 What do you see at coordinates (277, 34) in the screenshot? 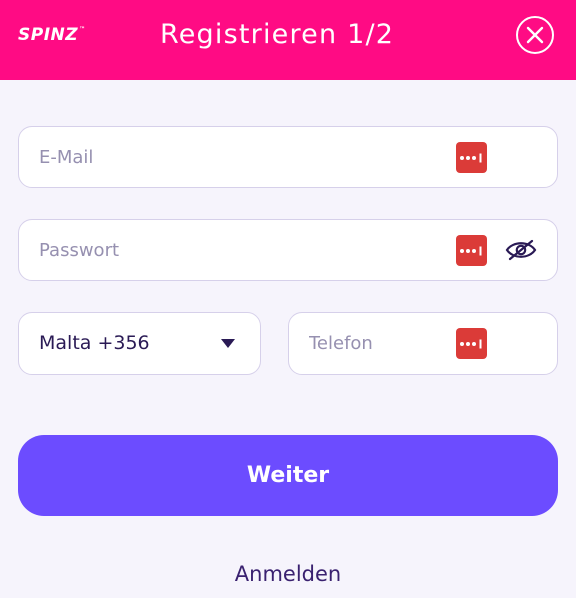
I see `page-title: Registrieren 1/2` at bounding box center [277, 34].